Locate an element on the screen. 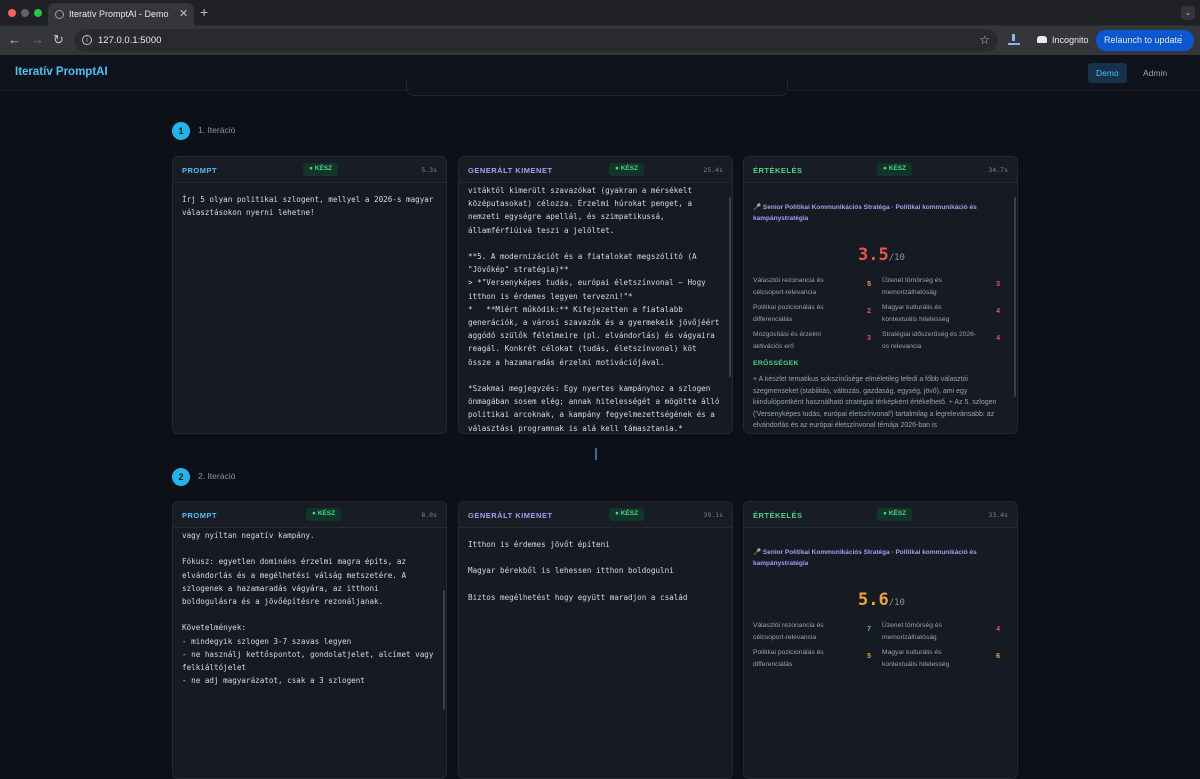 The height and width of the screenshot is (779, 1200). nav-admin: Admin is located at coordinates (1155, 73).